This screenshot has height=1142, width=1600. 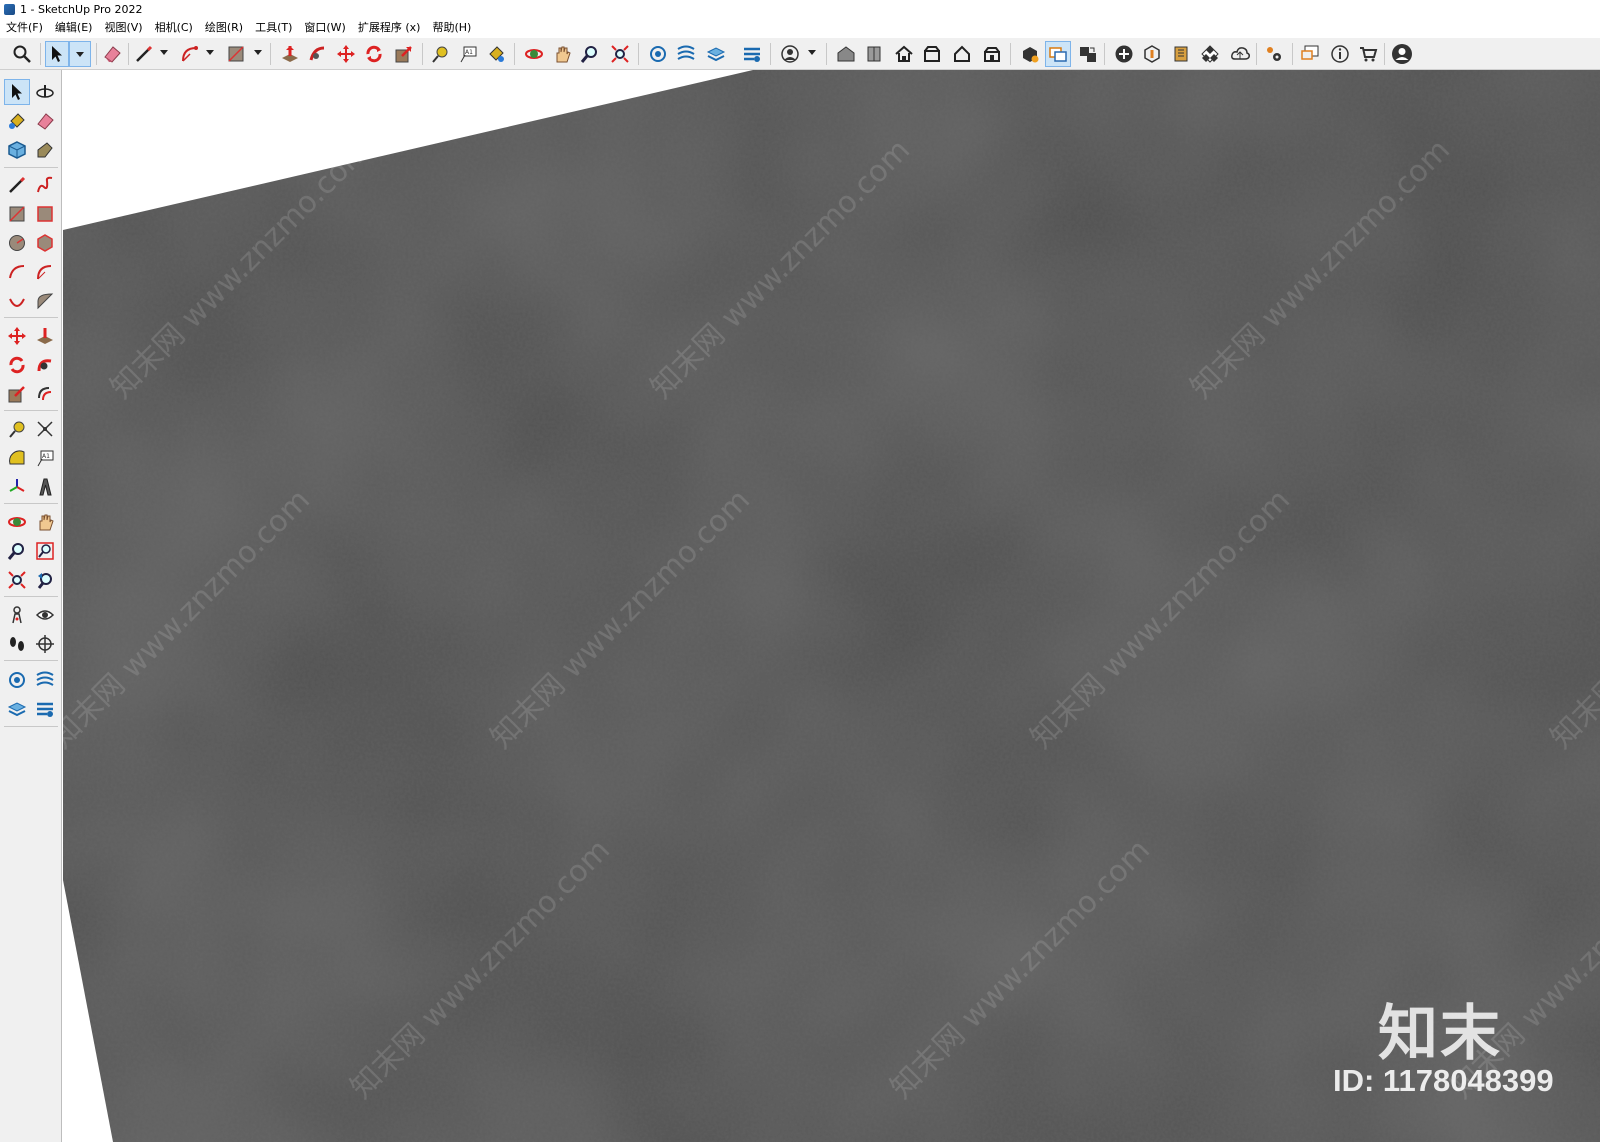 What do you see at coordinates (164, 52) in the screenshot?
I see `pencil-dropdown-icon` at bounding box center [164, 52].